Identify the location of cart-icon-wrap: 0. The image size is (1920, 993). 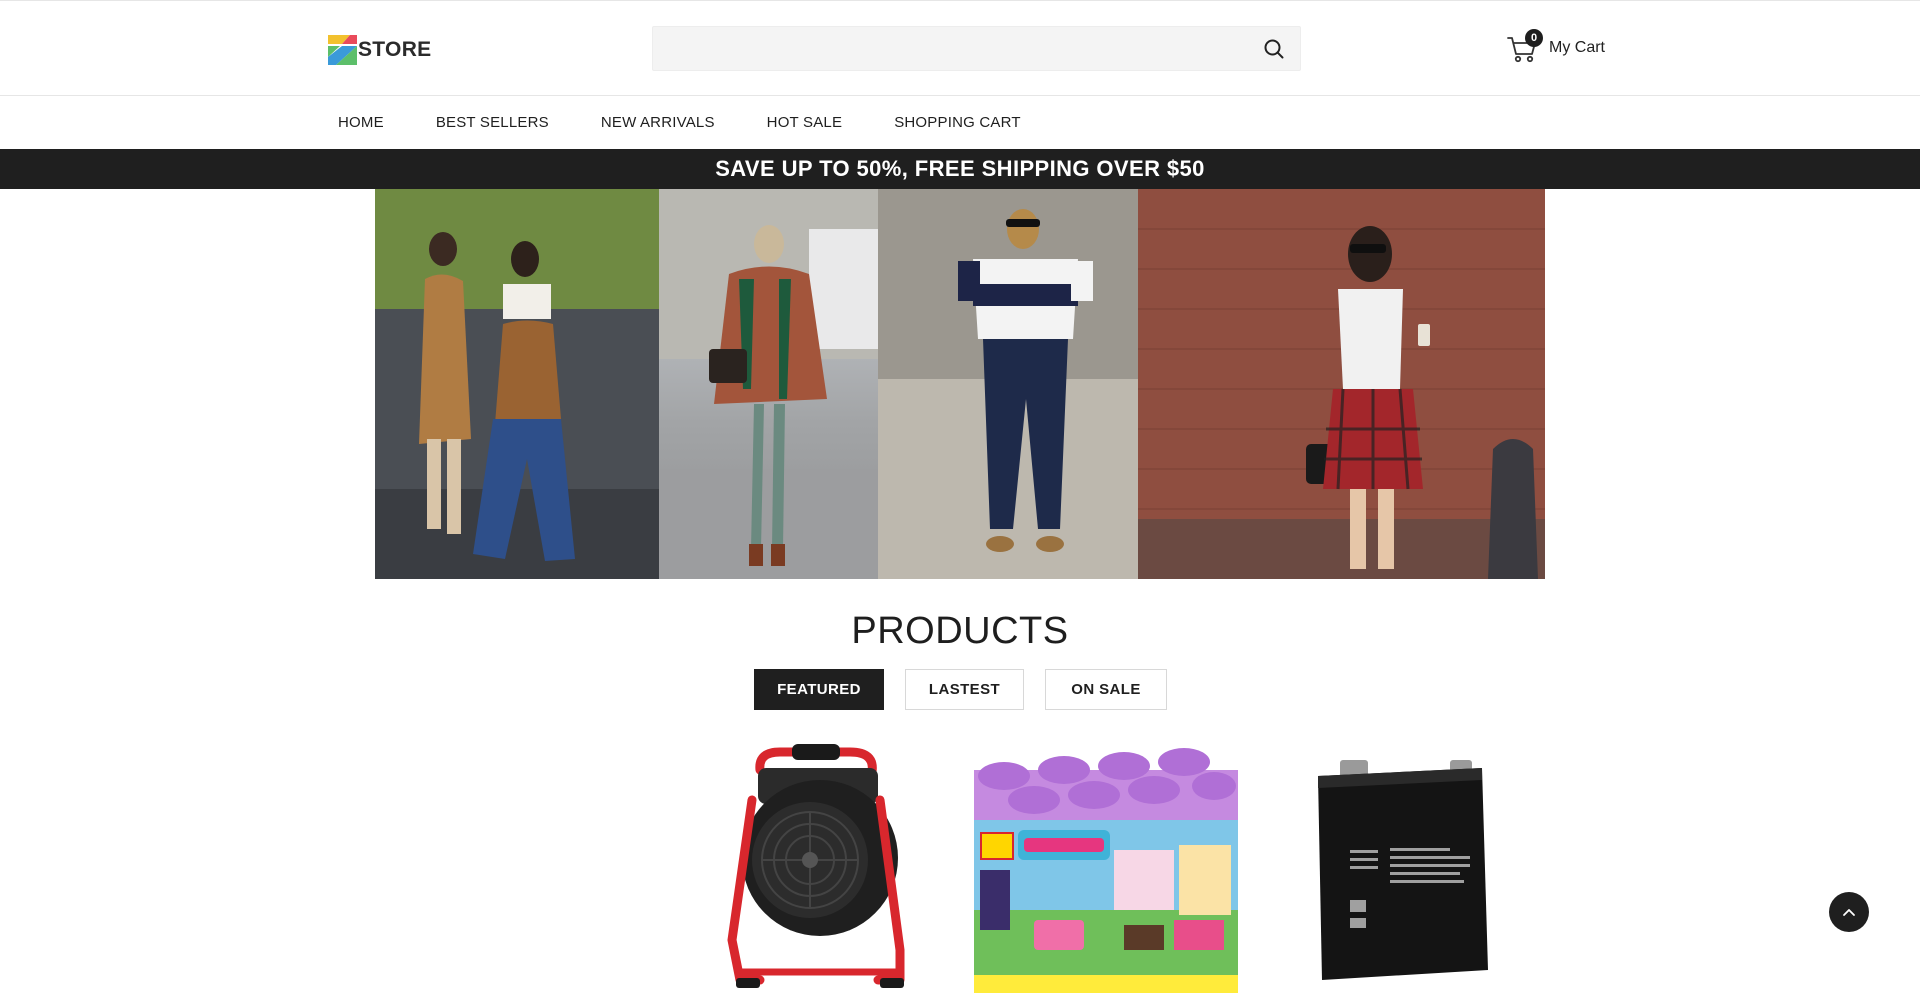
(1524, 46).